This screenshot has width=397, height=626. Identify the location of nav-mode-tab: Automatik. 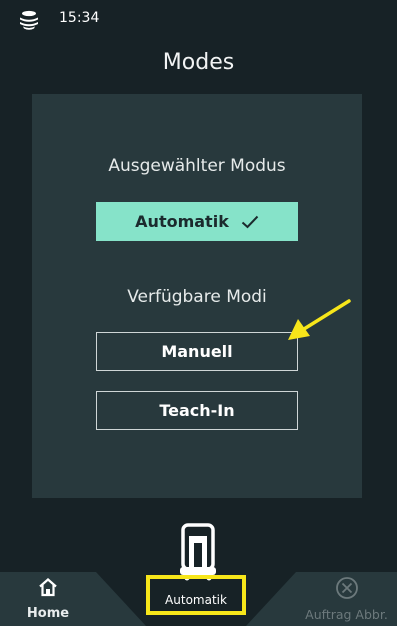
(196, 595).